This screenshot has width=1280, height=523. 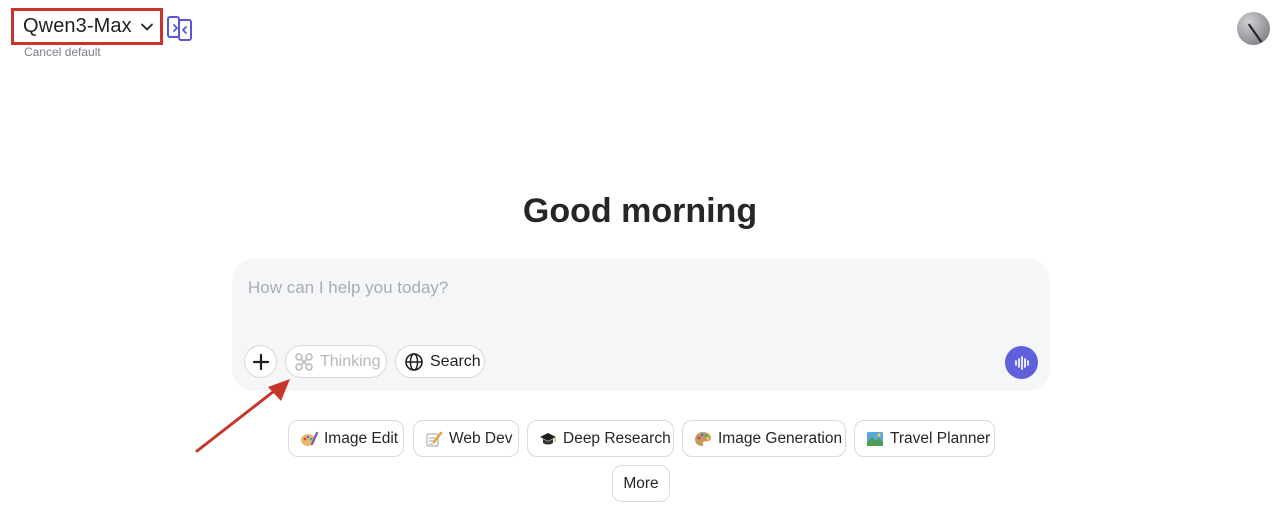 What do you see at coordinates (260, 361) in the screenshot?
I see `plus-icon` at bounding box center [260, 361].